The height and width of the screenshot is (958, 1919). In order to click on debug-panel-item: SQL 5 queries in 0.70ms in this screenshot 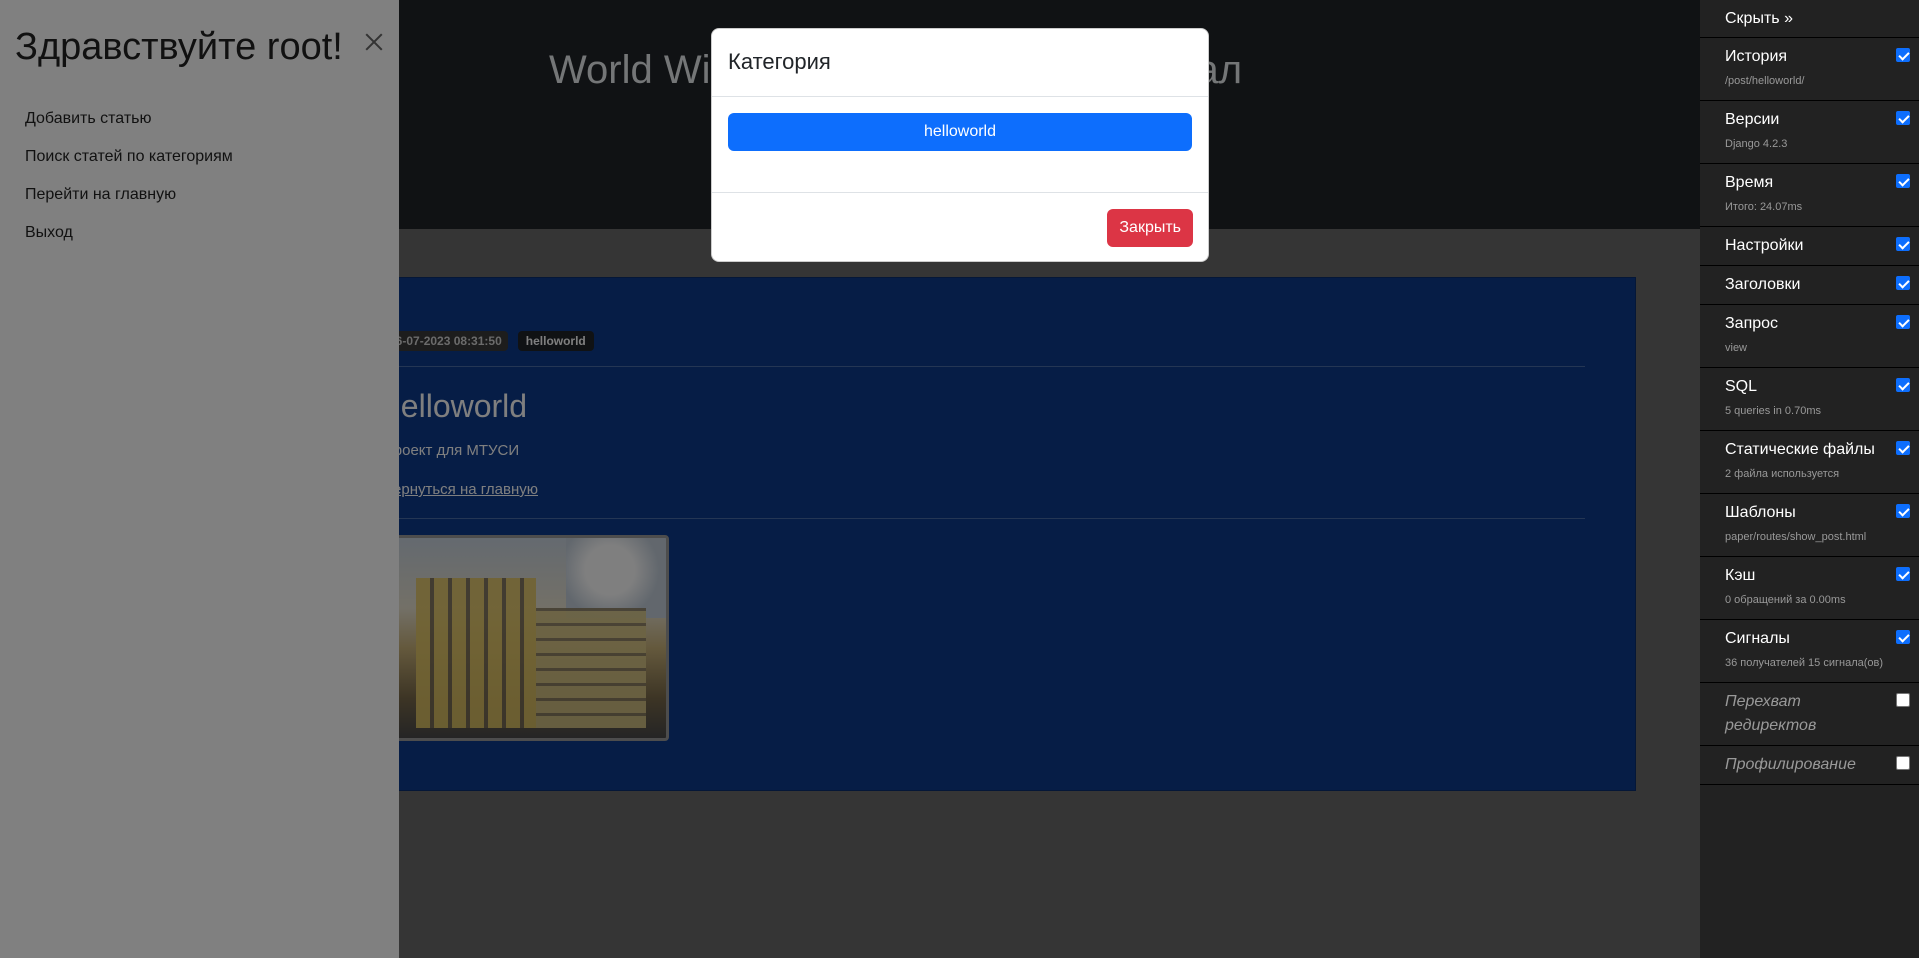, I will do `click(1809, 399)`.